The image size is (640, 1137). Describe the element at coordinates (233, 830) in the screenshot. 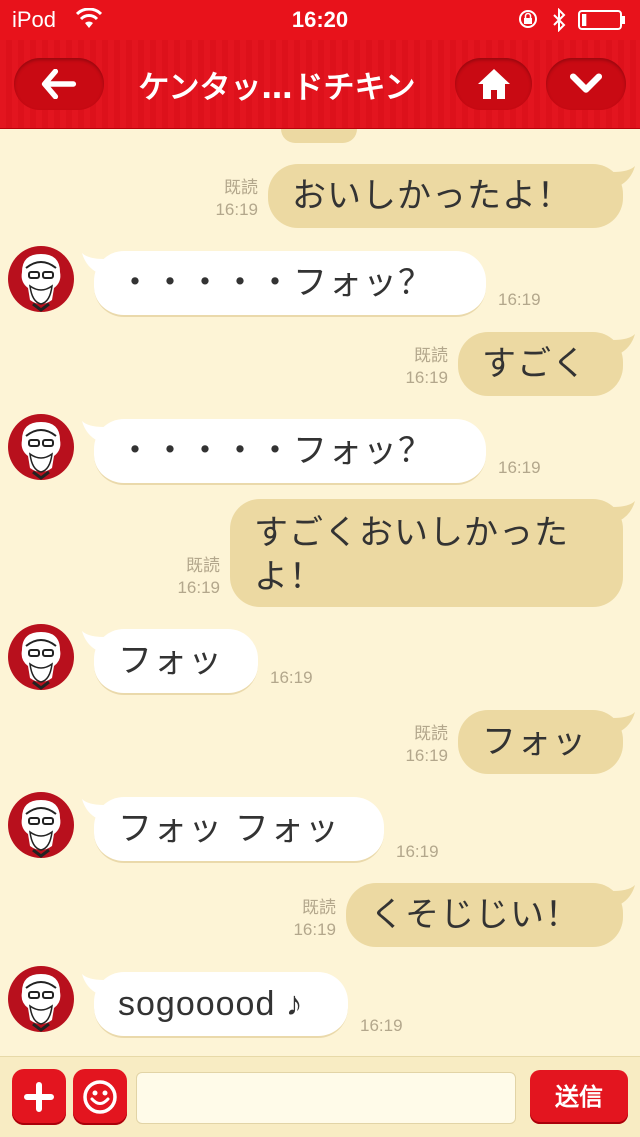

I see `incoming-message-bubble: フォッ フォッ` at that location.